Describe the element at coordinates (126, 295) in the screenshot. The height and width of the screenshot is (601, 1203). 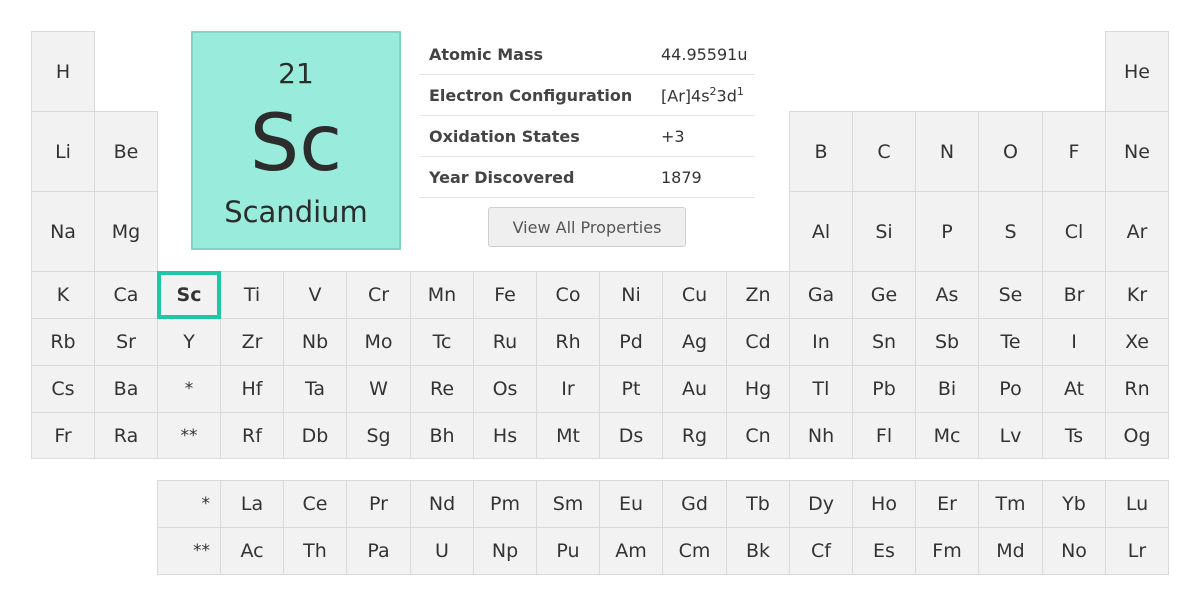
I see `element-cell-ca: Ca` at that location.